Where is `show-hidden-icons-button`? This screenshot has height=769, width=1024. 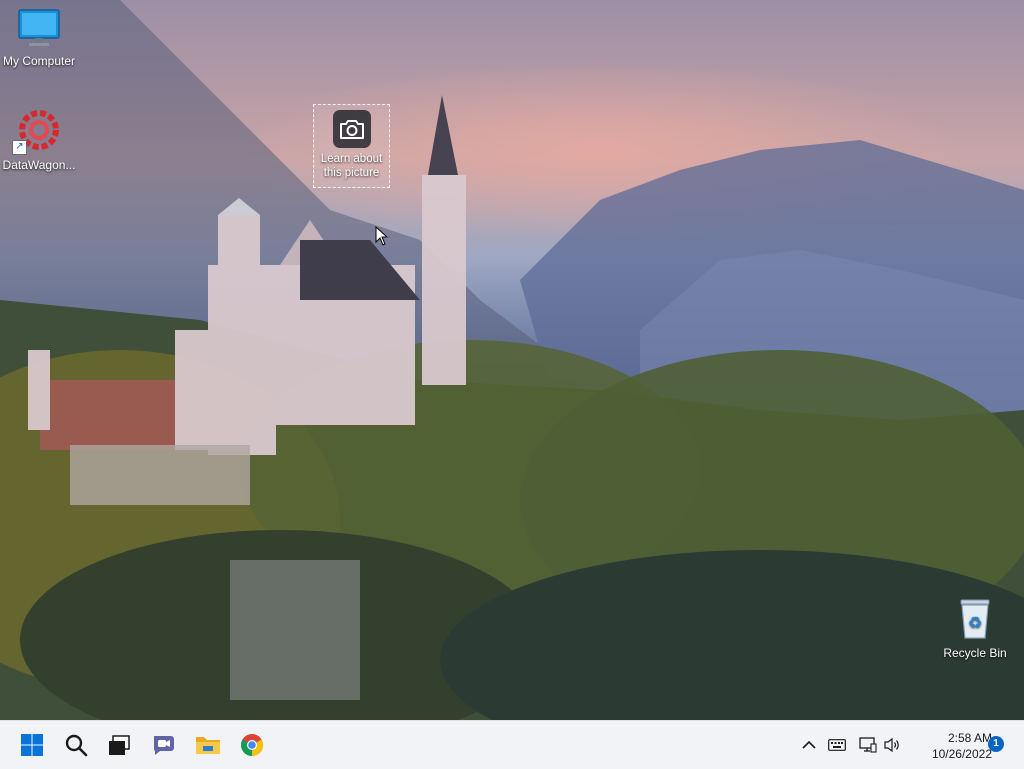 show-hidden-icons-button is located at coordinates (809, 745).